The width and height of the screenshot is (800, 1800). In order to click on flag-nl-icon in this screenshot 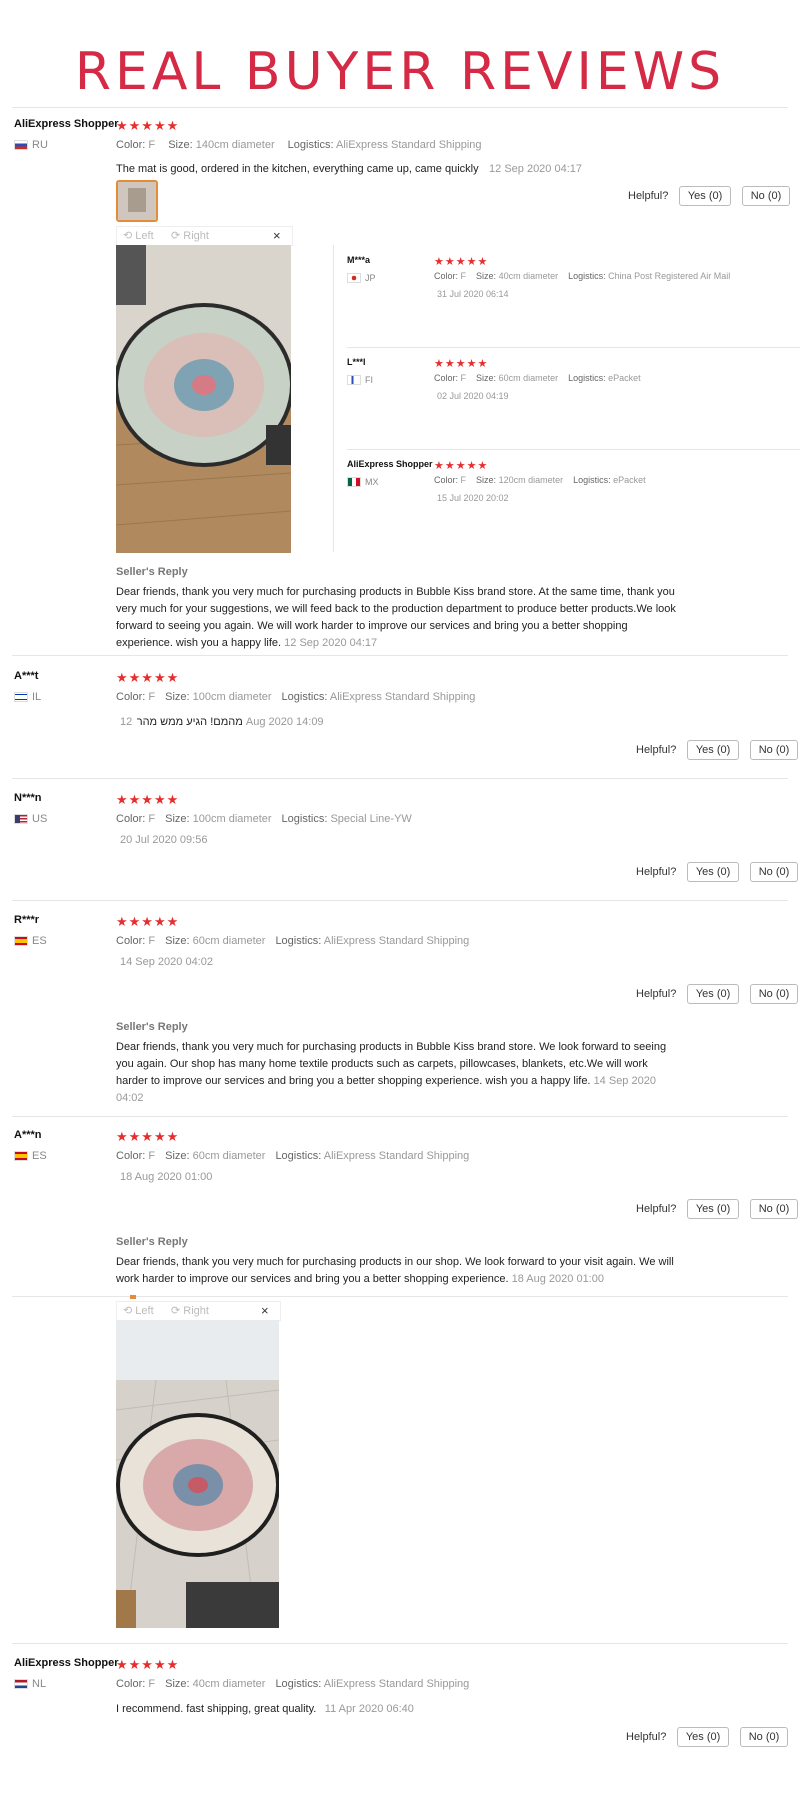, I will do `click(21, 1683)`.